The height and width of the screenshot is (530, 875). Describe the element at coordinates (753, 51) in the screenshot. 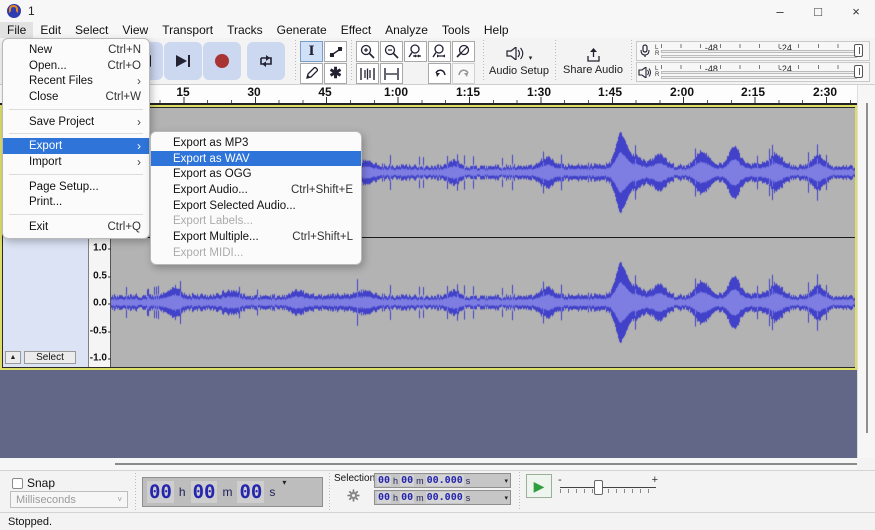

I see `recording-meter: LR -48 -24` at that location.